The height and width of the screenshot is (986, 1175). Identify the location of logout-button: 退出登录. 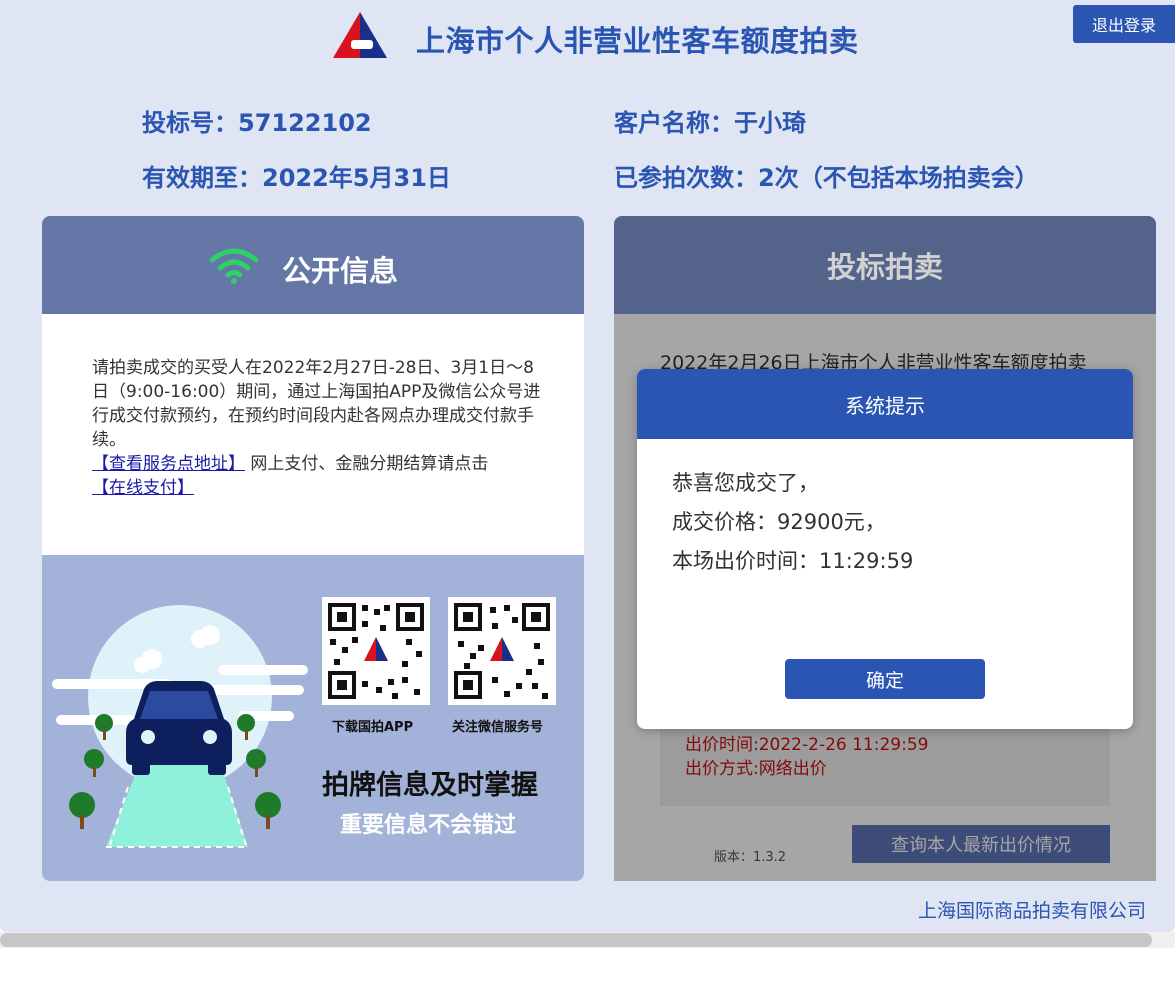
(1124, 24).